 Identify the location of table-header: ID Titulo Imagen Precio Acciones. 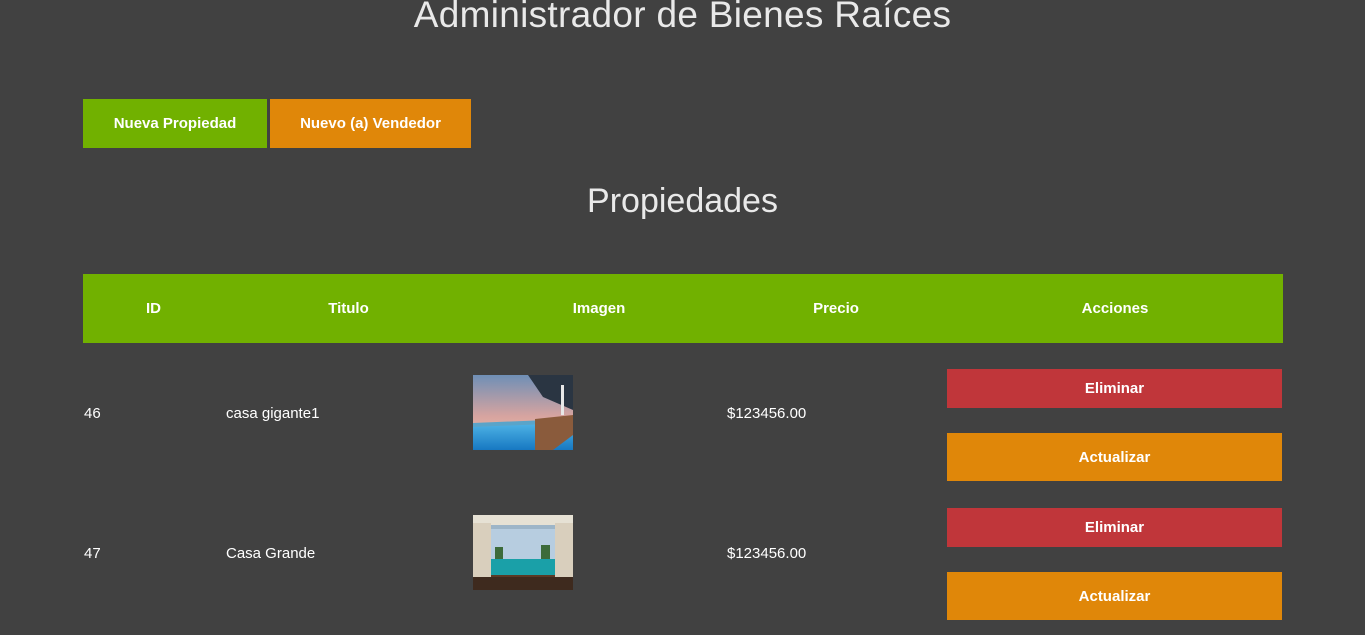
(683, 308).